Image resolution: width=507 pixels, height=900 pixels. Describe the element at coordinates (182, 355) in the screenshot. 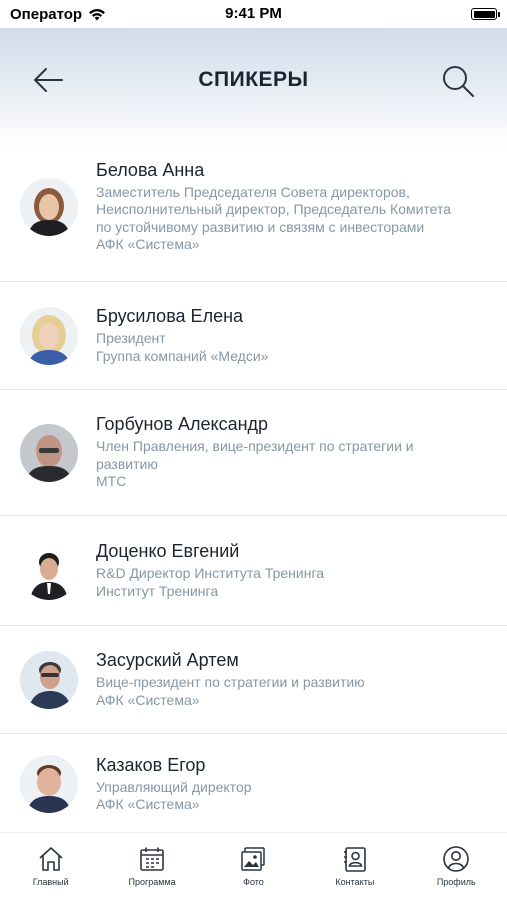

I see `speaker-company: Группа компаний «Медси»` at that location.